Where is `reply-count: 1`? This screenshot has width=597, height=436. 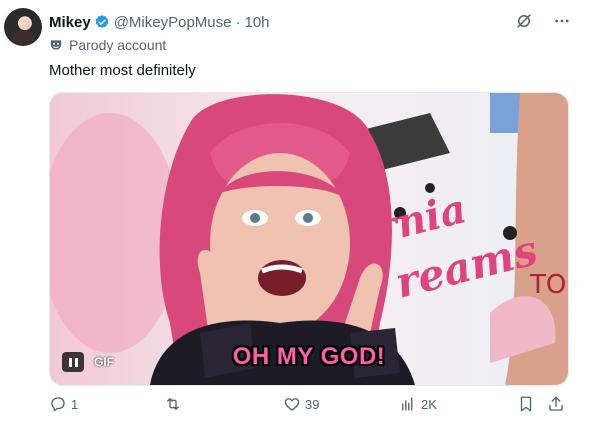
reply-count: 1 is located at coordinates (75, 404).